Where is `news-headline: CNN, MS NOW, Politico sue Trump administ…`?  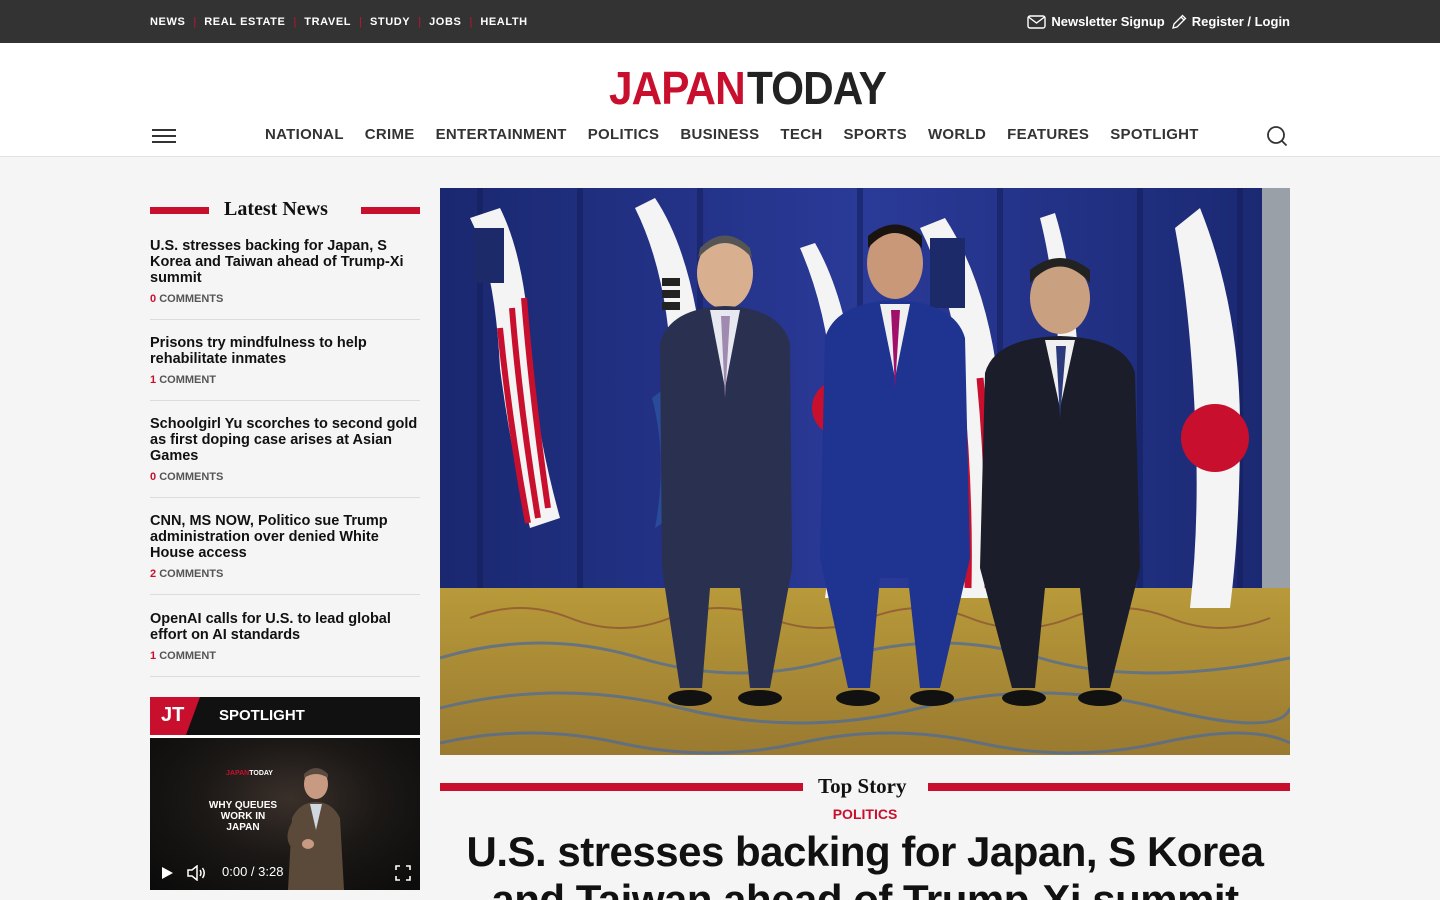 news-headline: CNN, MS NOW, Politico sue Trump administ… is located at coordinates (285, 537).